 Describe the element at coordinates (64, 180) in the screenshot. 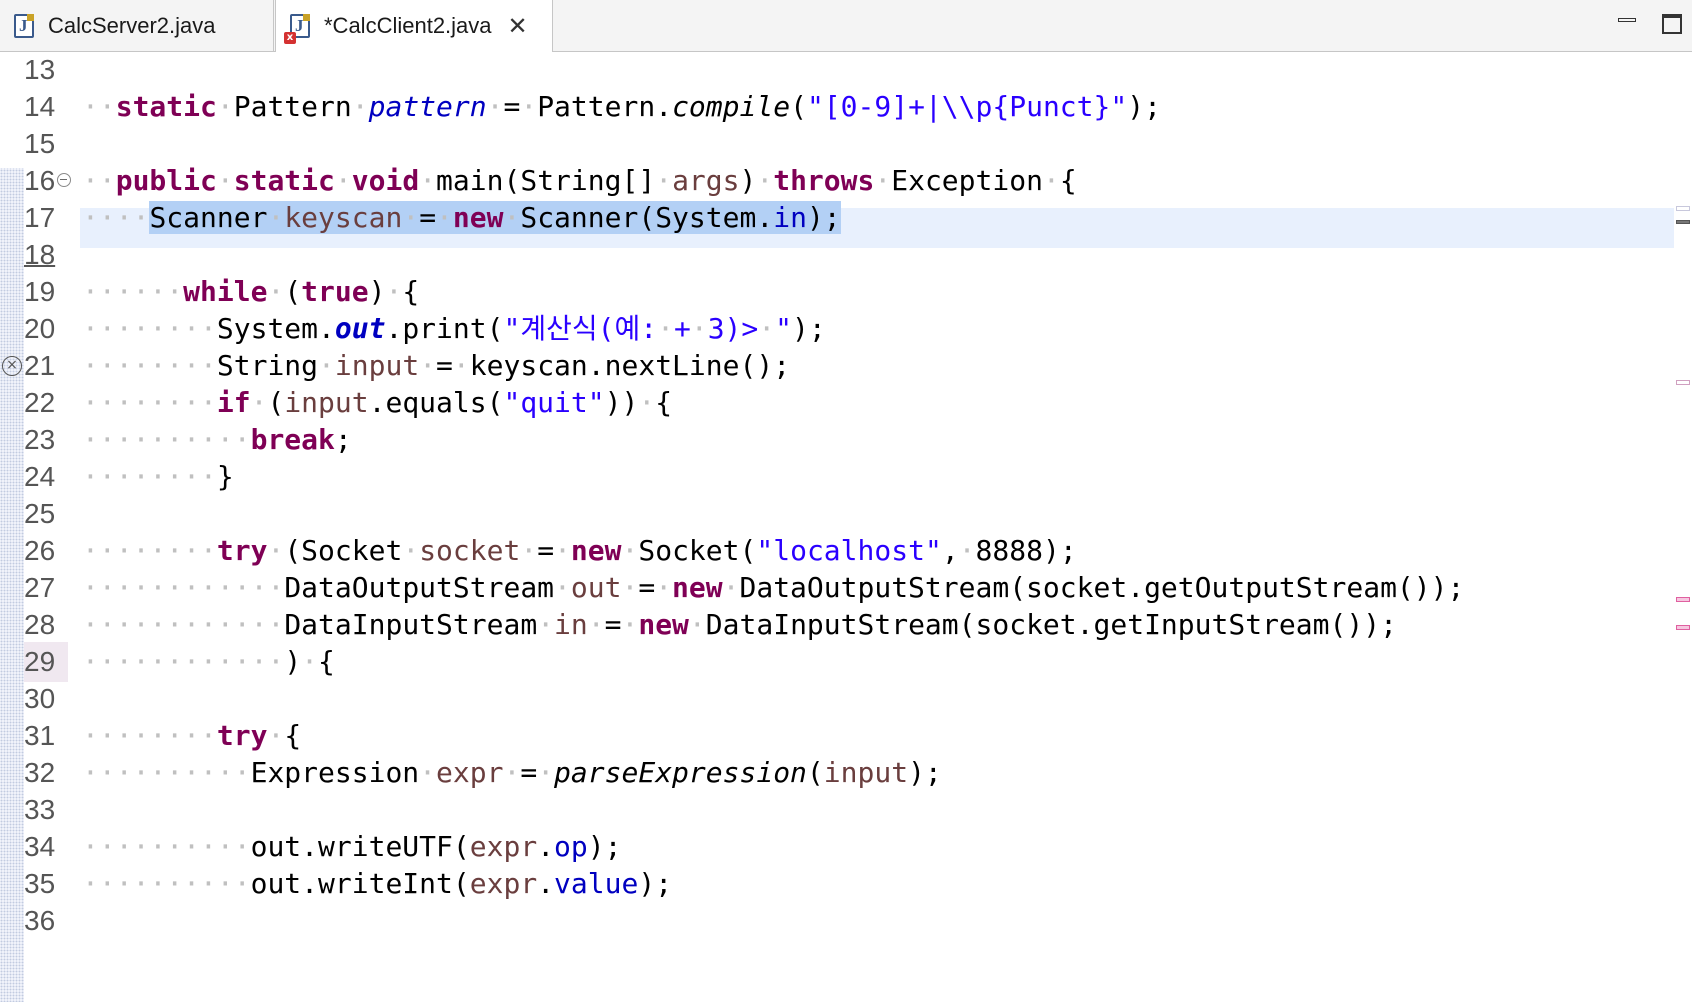

I see `fold-collapse-icon` at that location.